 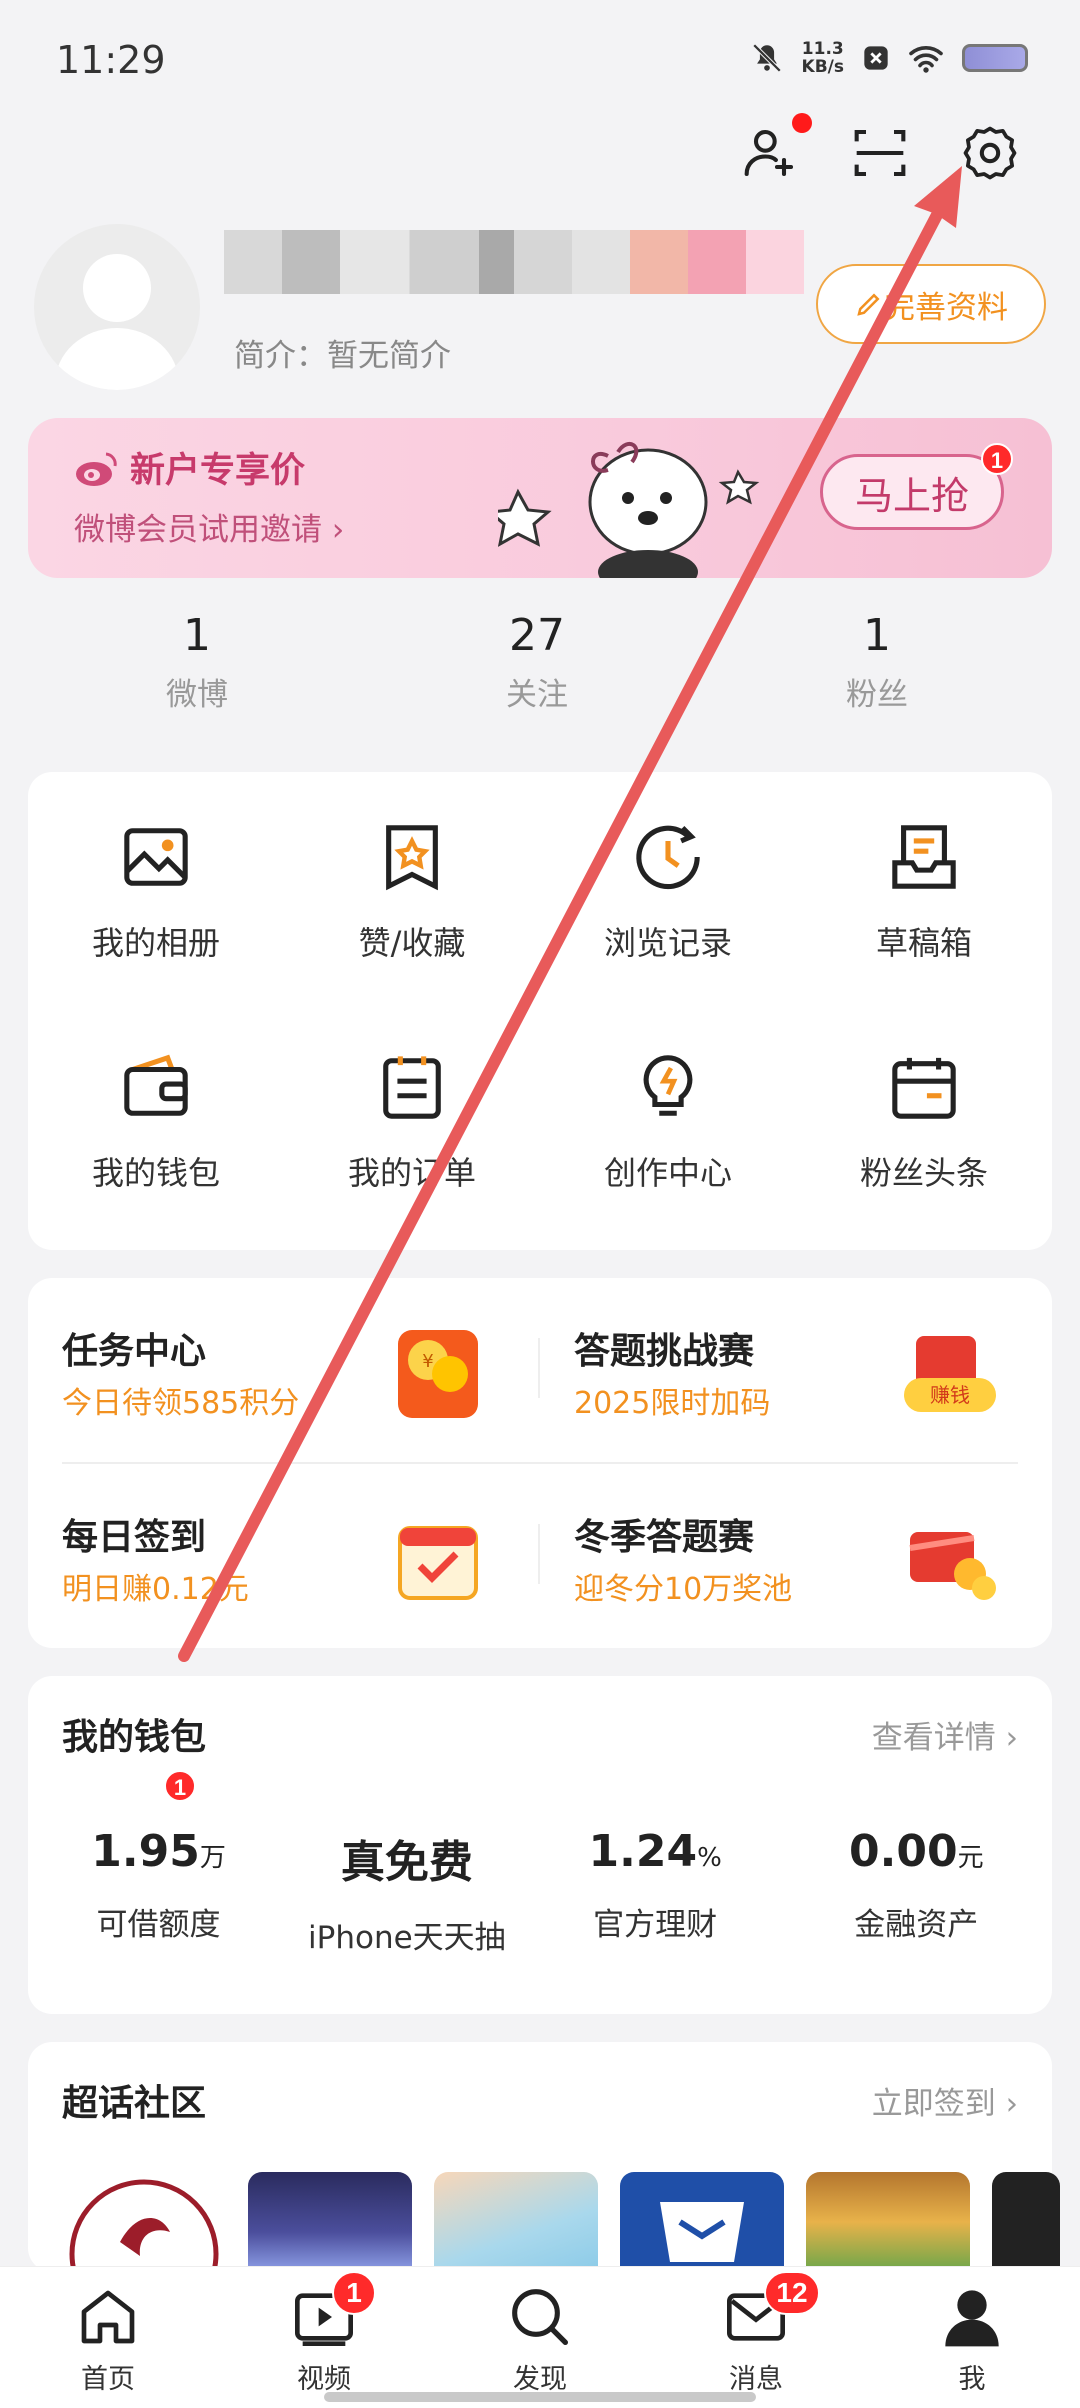 I want to click on bottom-tab-bar: 首页 视频 1 发现 消息 12 我, so click(x=540, y=2337).